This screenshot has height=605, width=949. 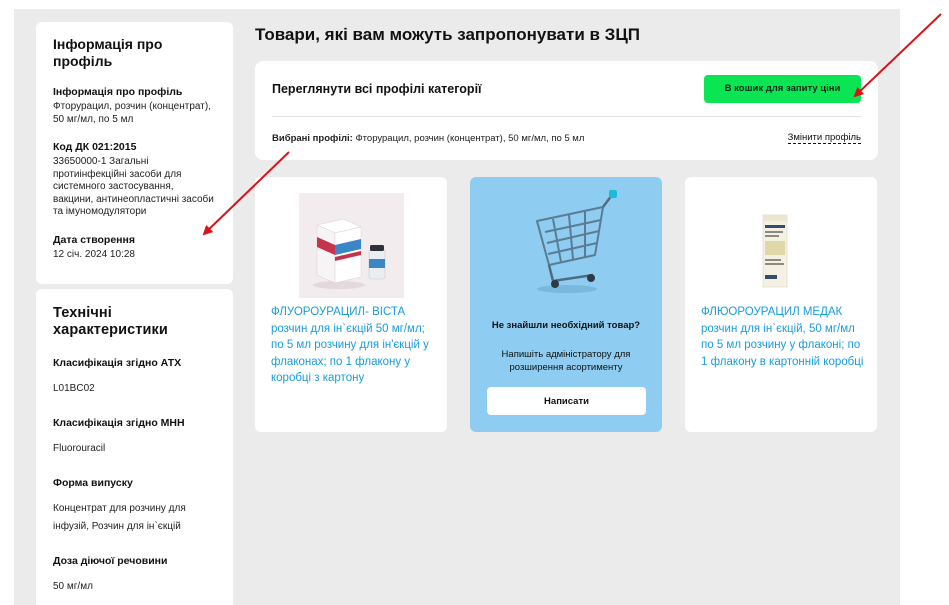 I want to click on field-value: L01BC02, so click(x=74, y=388).